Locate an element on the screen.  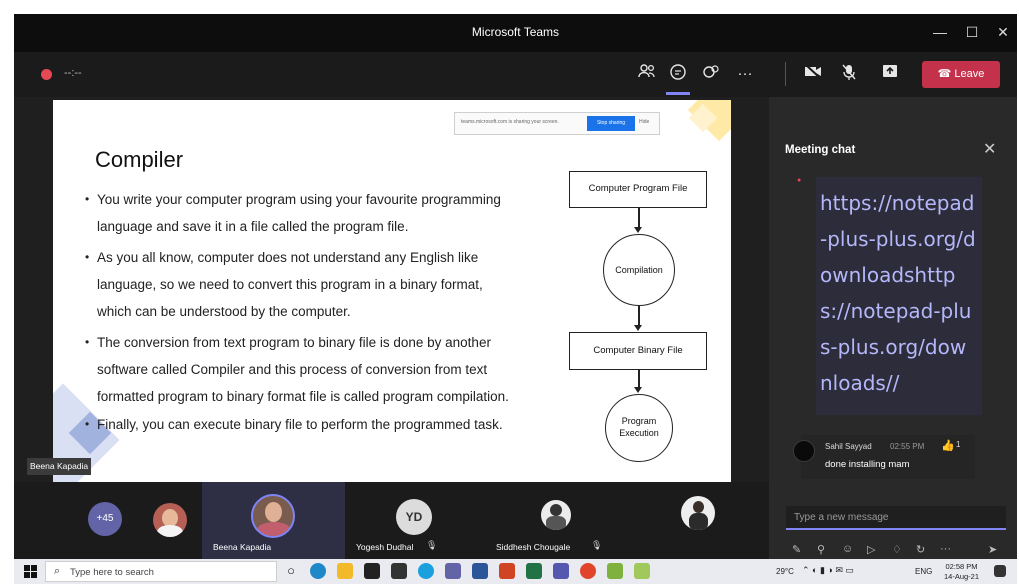
word-icon is located at coordinates (480, 571).